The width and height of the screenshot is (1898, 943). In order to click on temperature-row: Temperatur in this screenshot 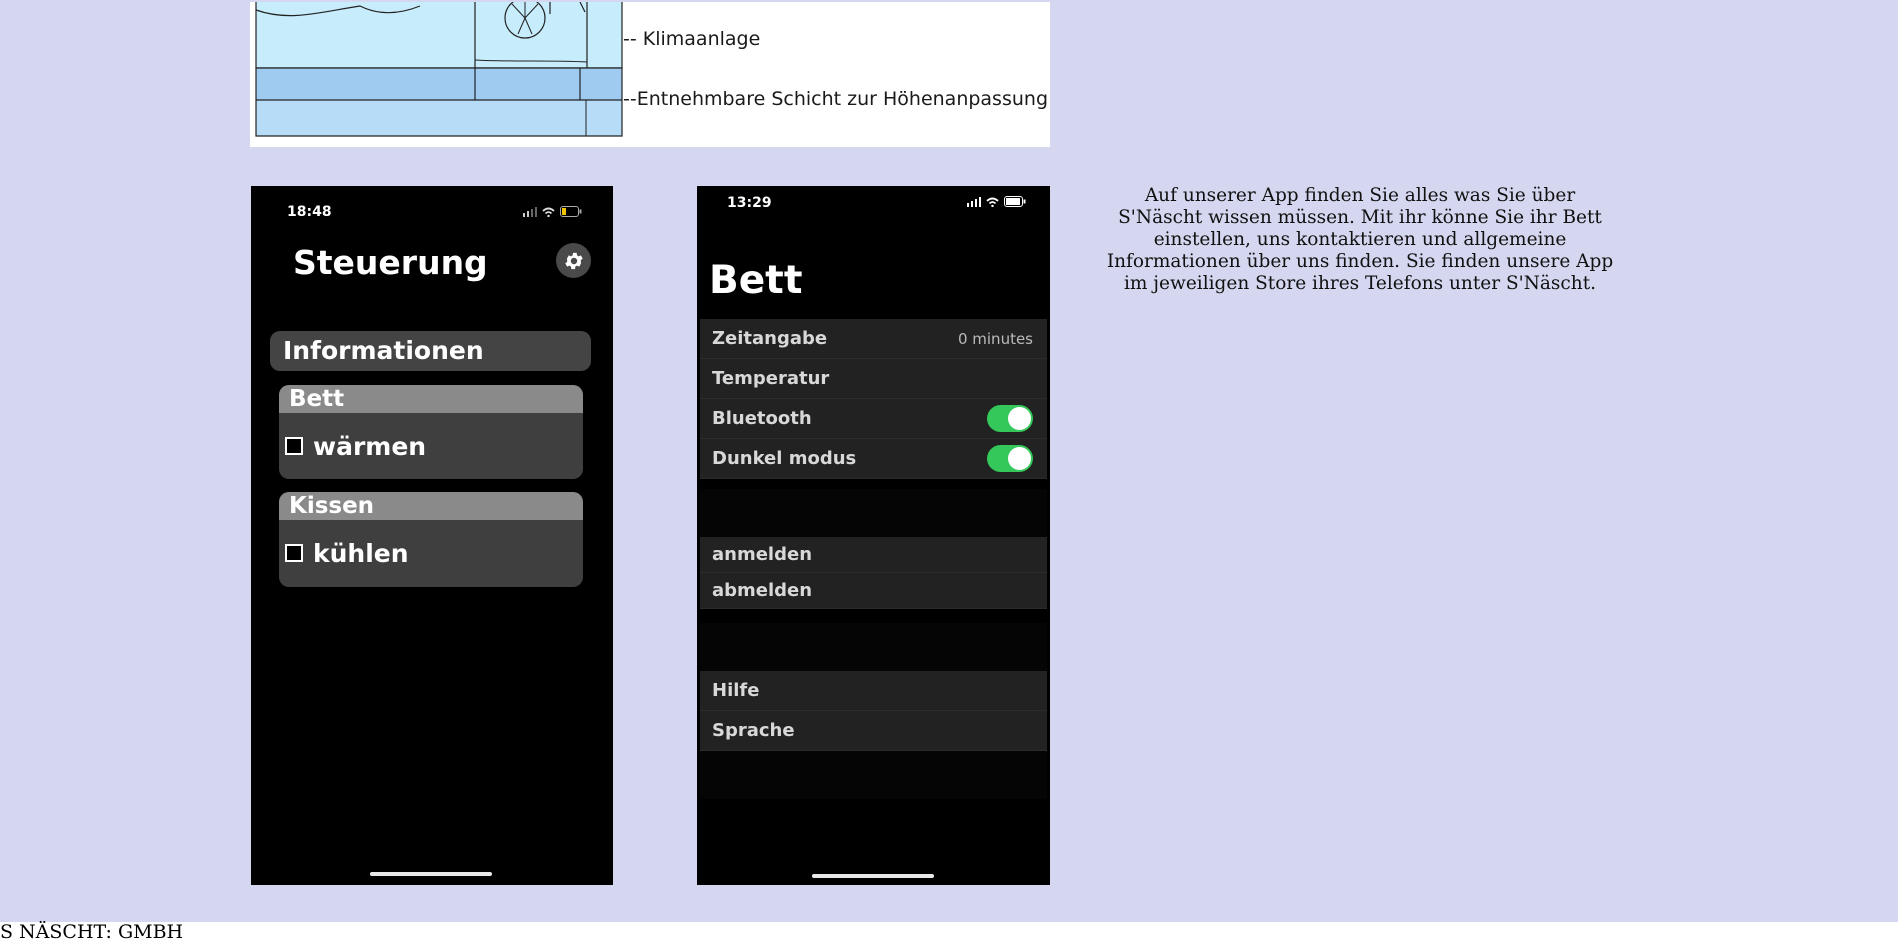, I will do `click(873, 379)`.